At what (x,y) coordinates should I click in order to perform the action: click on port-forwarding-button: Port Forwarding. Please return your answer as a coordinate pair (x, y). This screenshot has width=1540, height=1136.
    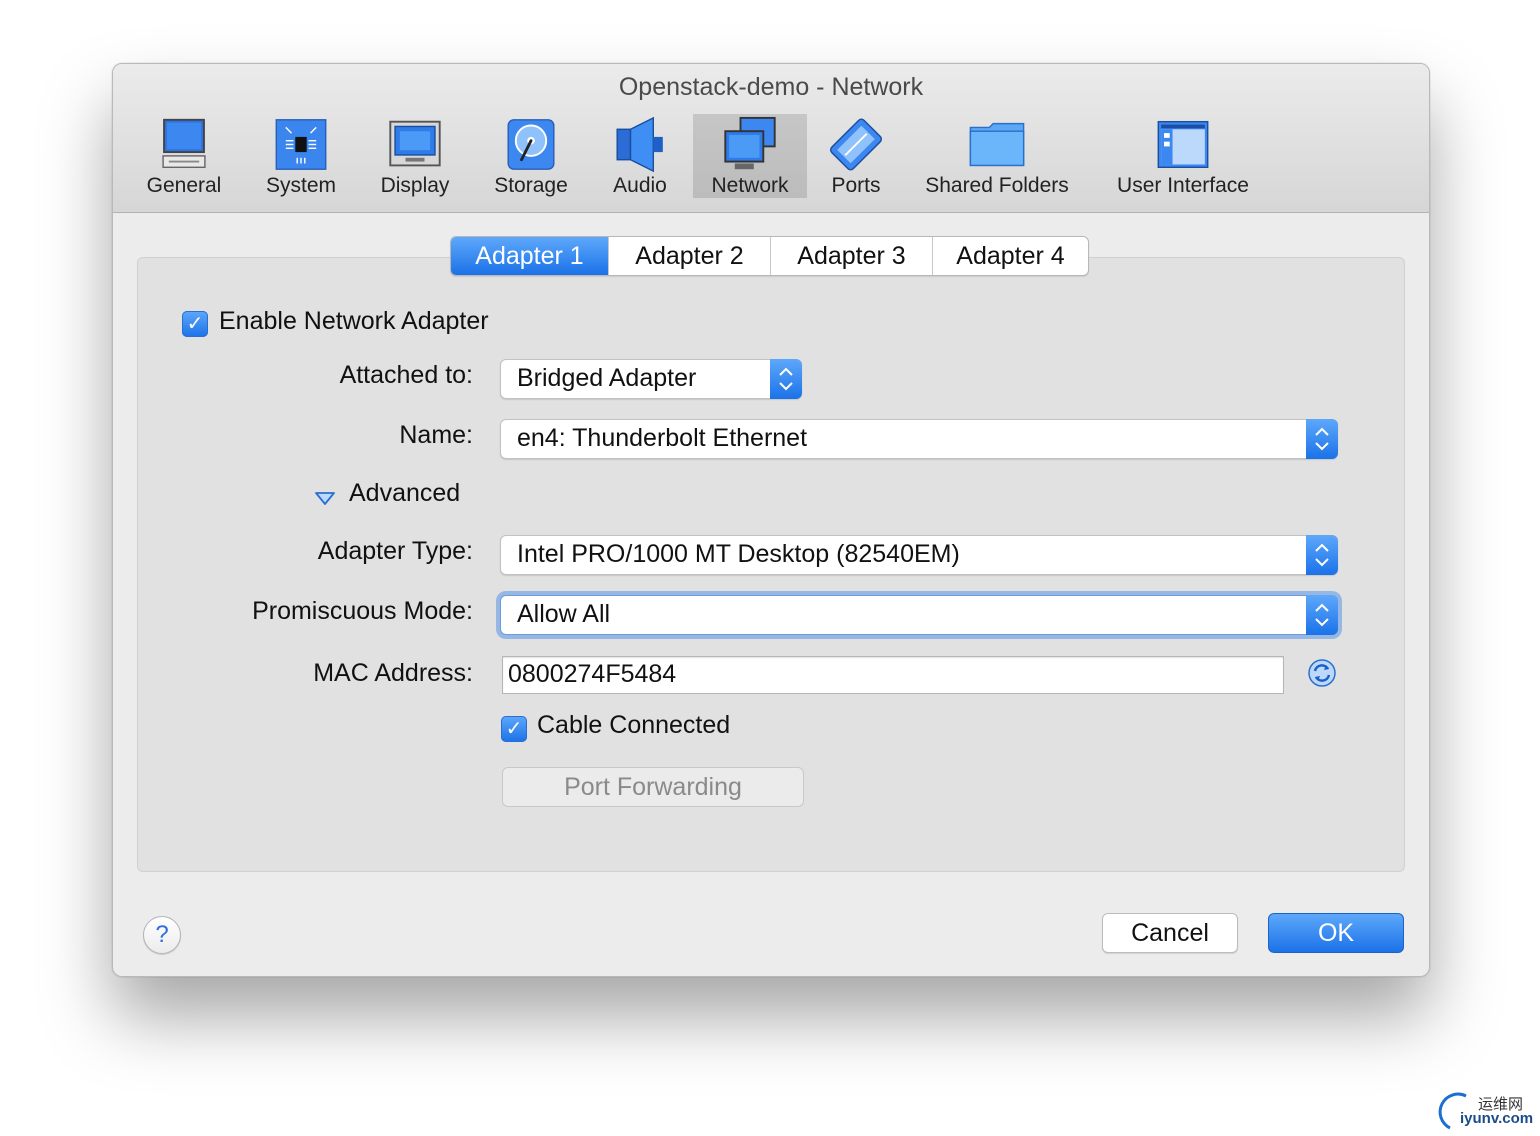
    Looking at the image, I should click on (653, 787).